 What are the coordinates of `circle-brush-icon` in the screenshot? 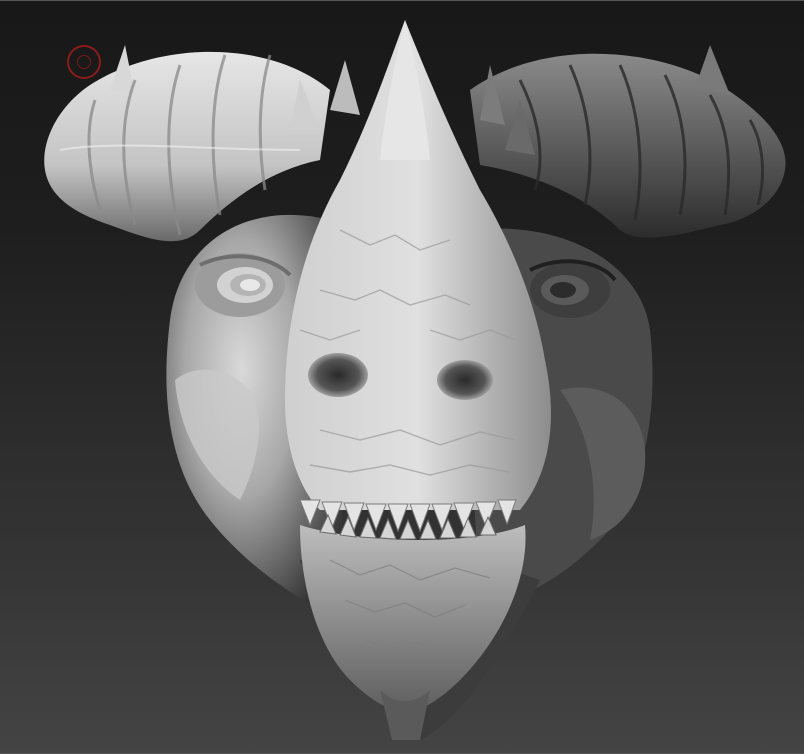 It's located at (84, 62).